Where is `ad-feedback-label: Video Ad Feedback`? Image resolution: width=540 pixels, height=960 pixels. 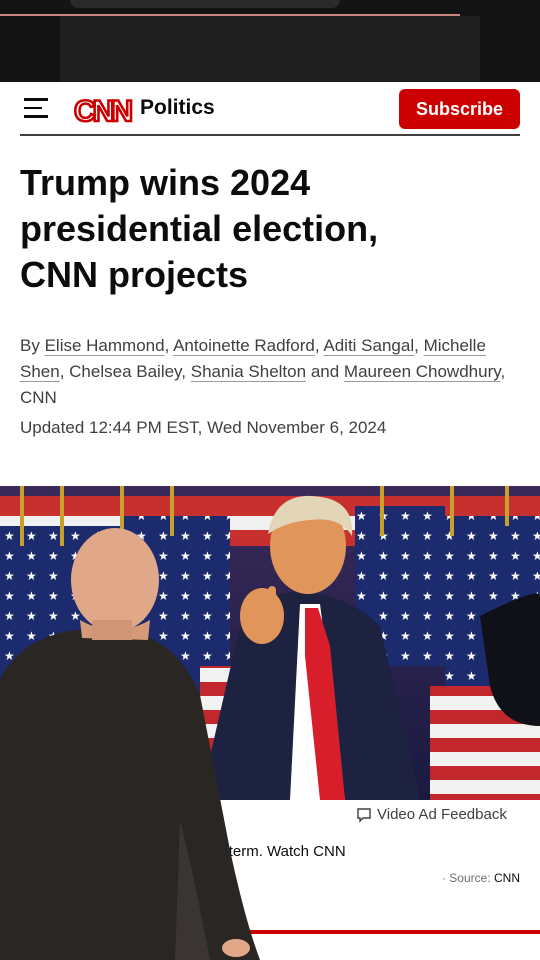 ad-feedback-label: Video Ad Feedback is located at coordinates (442, 814).